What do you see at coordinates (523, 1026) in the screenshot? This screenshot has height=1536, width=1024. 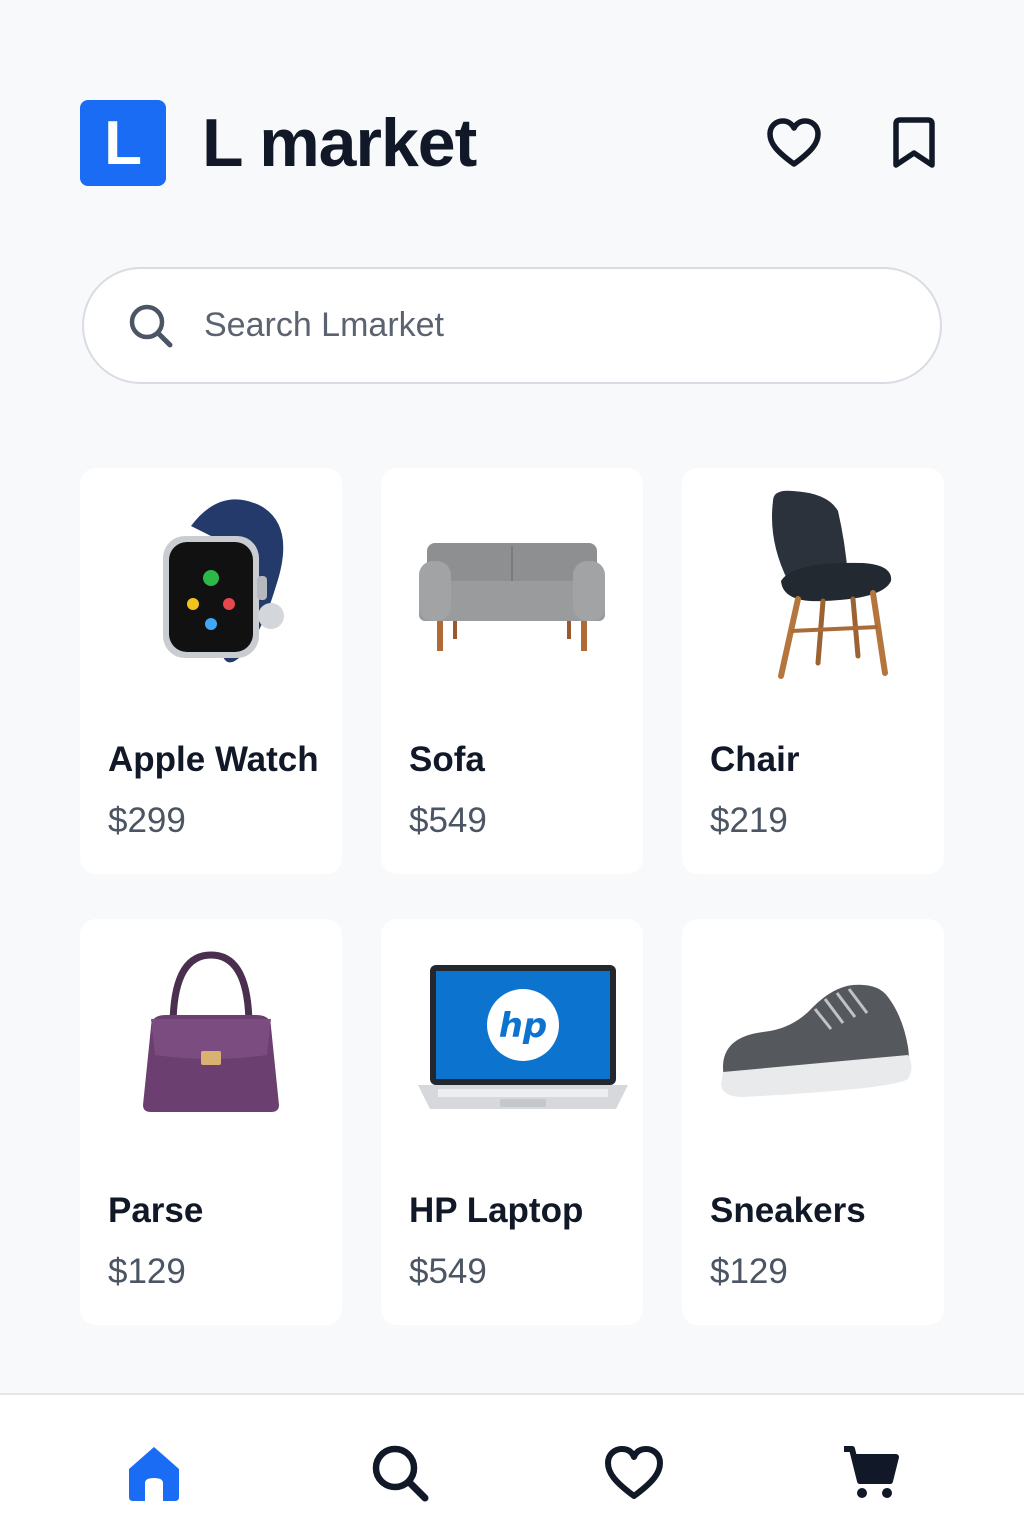 I see `svg-text: hp` at bounding box center [523, 1026].